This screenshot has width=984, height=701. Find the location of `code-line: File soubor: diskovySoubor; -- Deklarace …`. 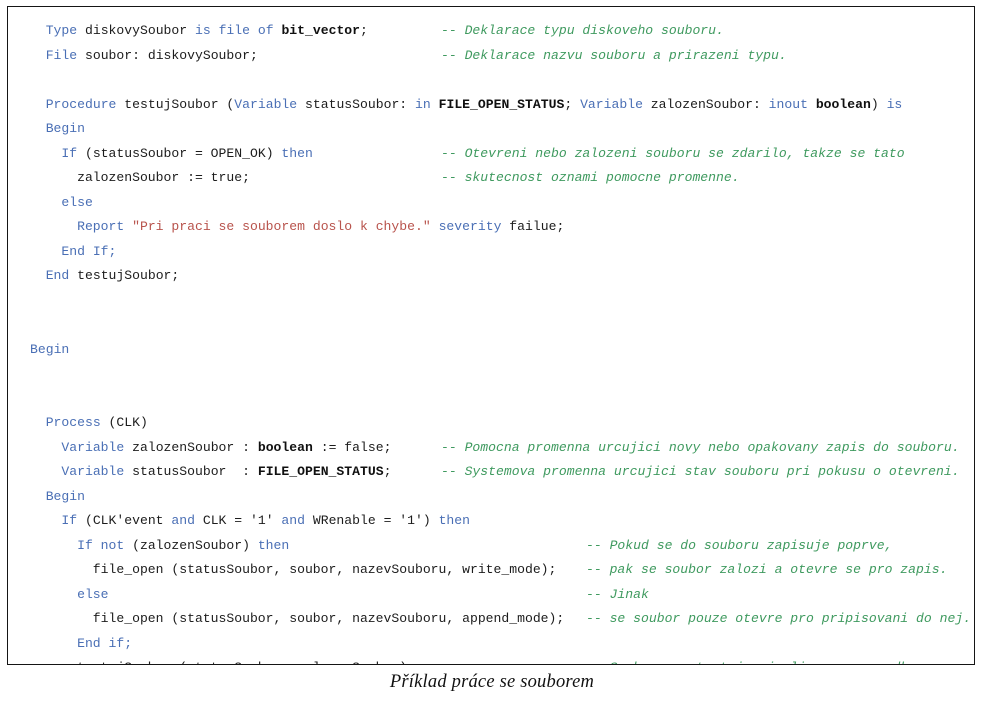

code-line: File soubor: diskovySoubor; -- Deklarace … is located at coordinates (491, 56).